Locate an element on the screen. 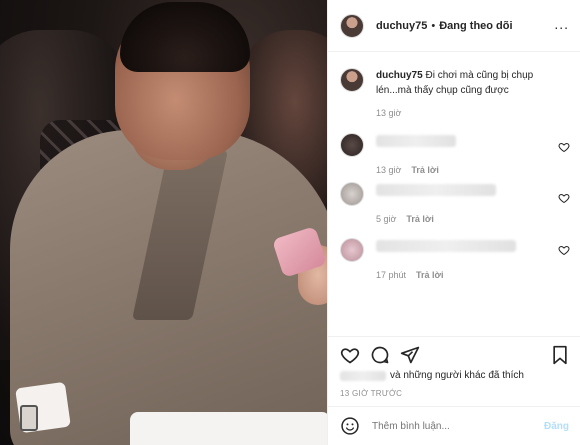 This screenshot has height=445, width=580. header-username: duchuy75 is located at coordinates (401, 26).